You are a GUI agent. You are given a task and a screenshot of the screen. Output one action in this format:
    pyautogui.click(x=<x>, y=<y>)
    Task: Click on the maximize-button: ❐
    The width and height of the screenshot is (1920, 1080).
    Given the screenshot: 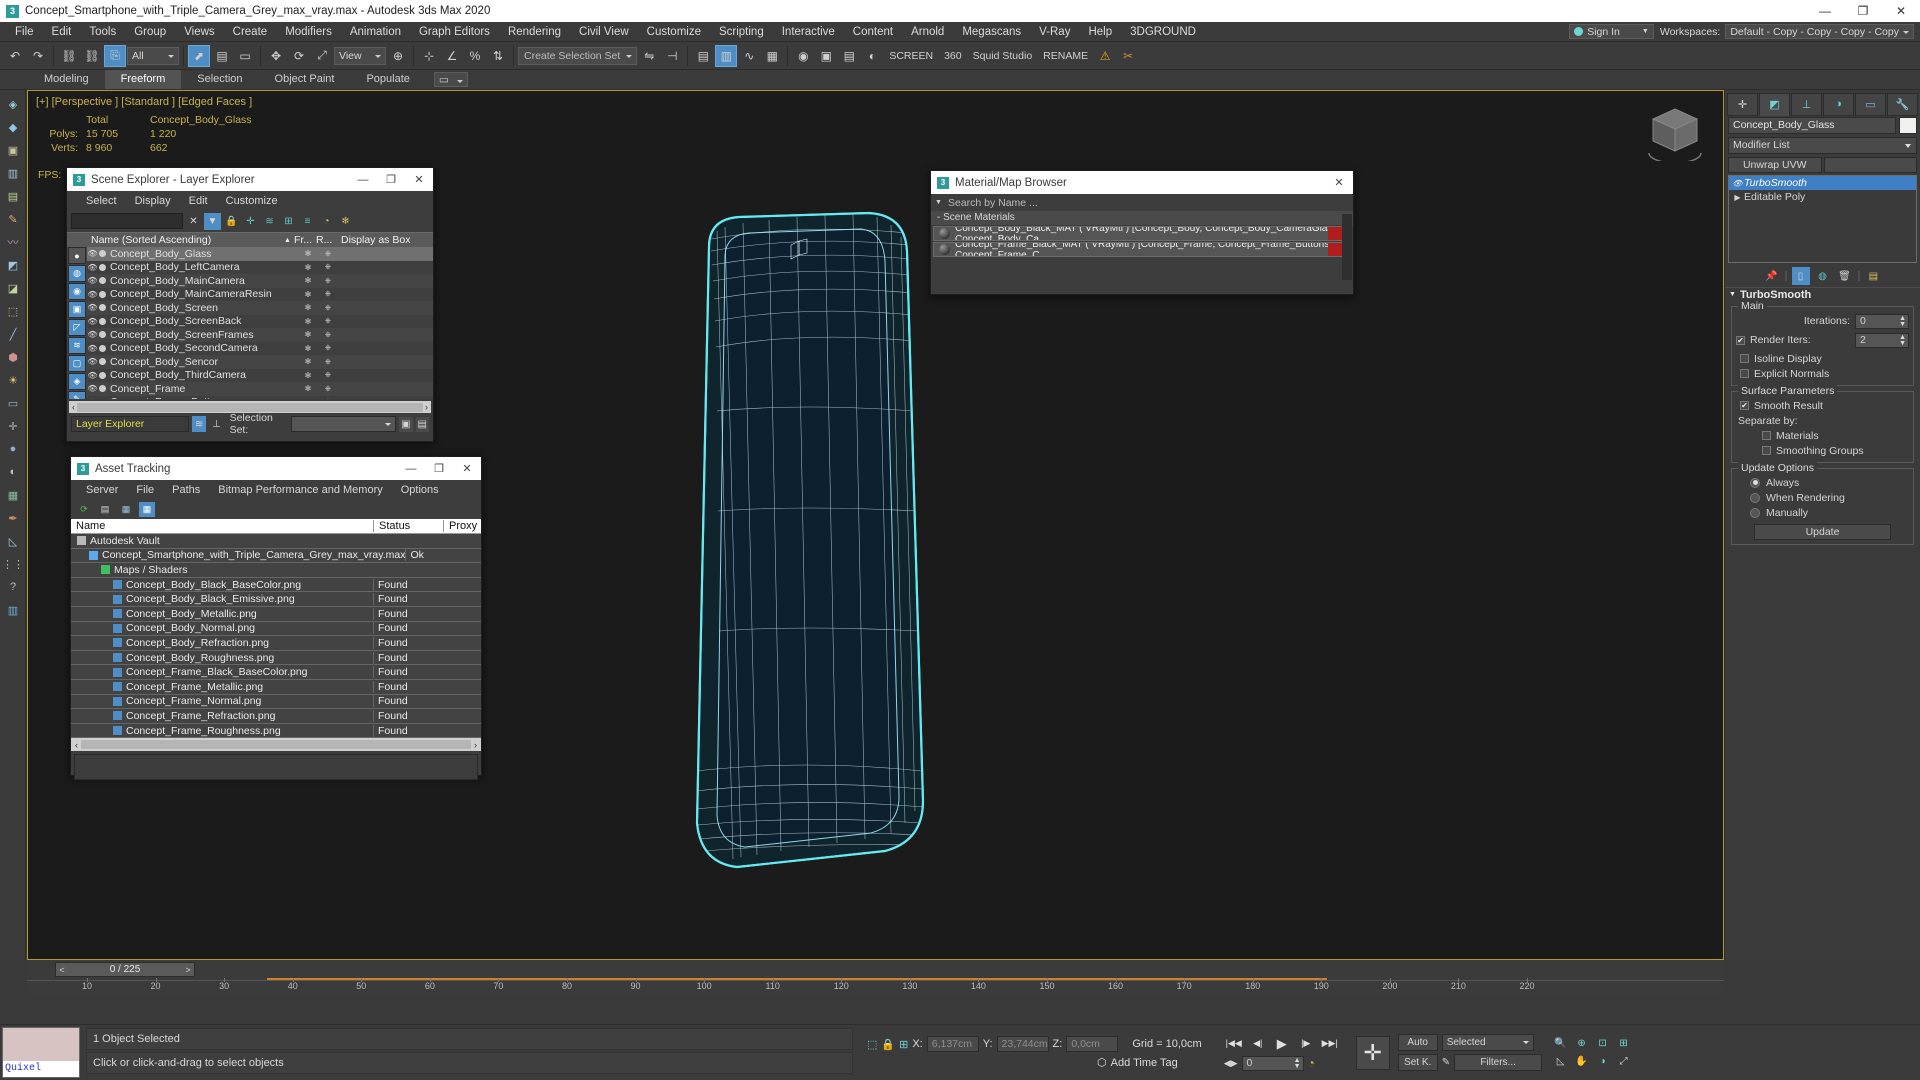 What is the action you would take?
    pyautogui.click(x=1863, y=11)
    